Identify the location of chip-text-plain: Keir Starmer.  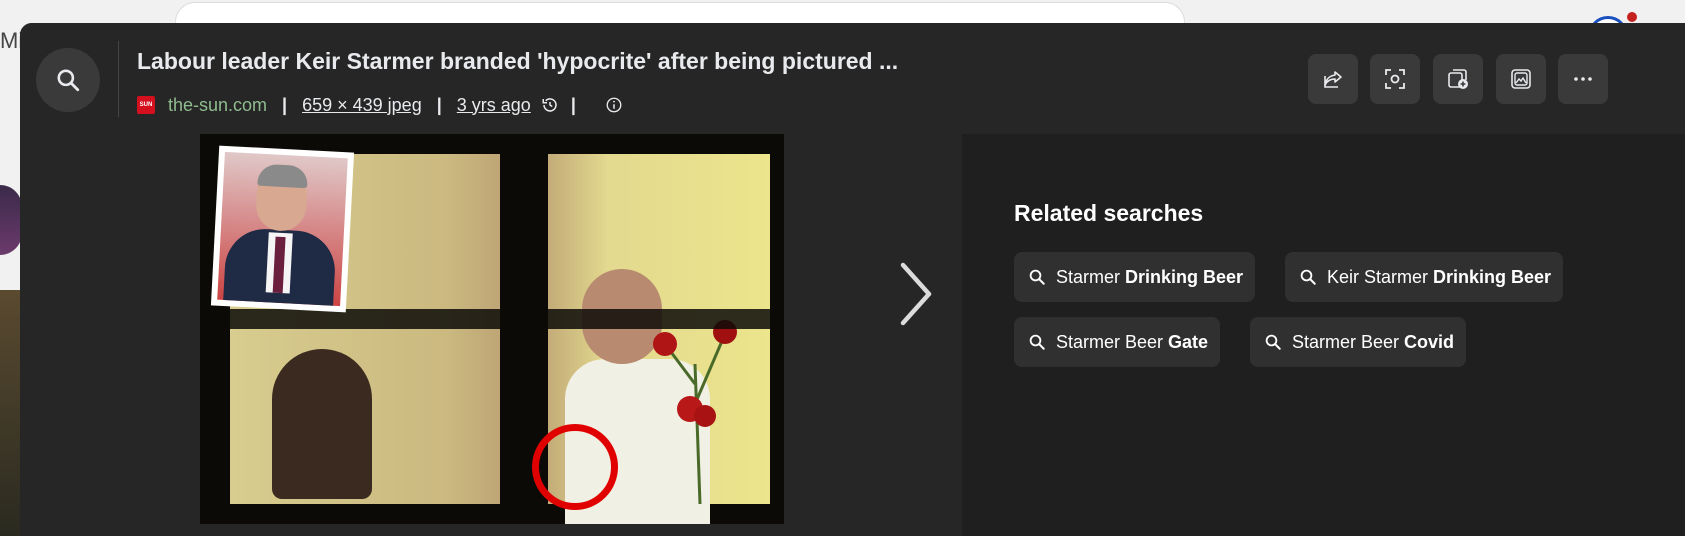
(1380, 276).